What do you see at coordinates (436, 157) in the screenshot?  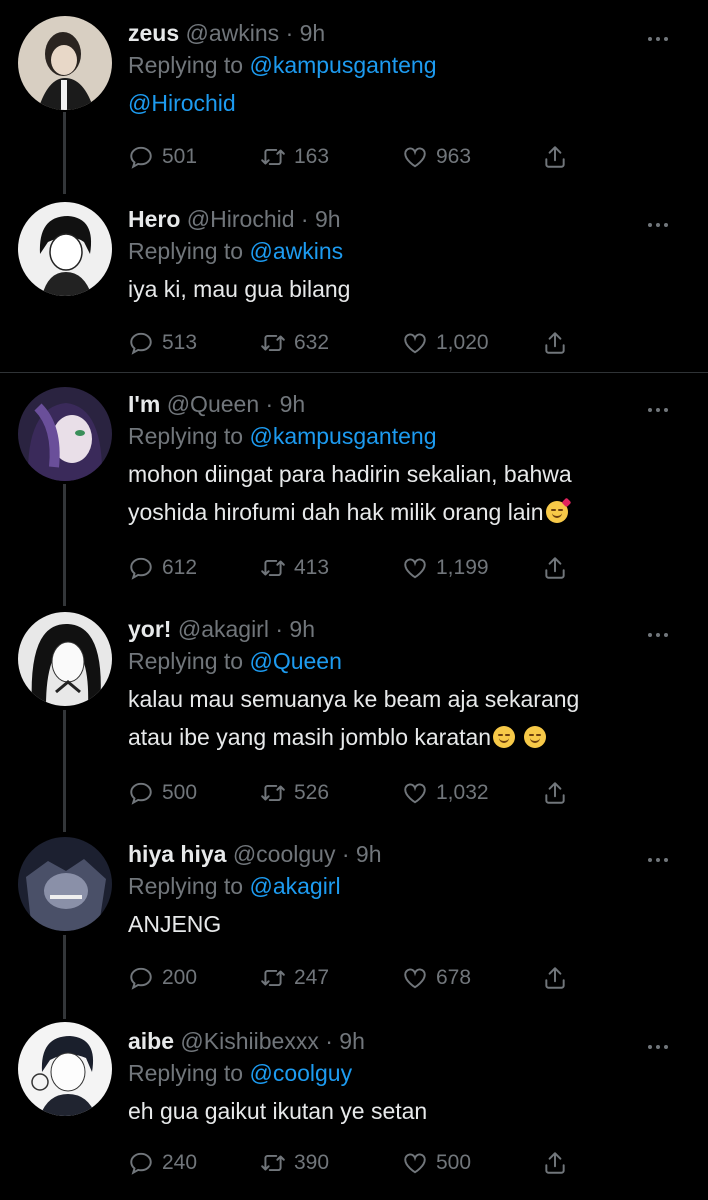 I see `like-button: 963` at bounding box center [436, 157].